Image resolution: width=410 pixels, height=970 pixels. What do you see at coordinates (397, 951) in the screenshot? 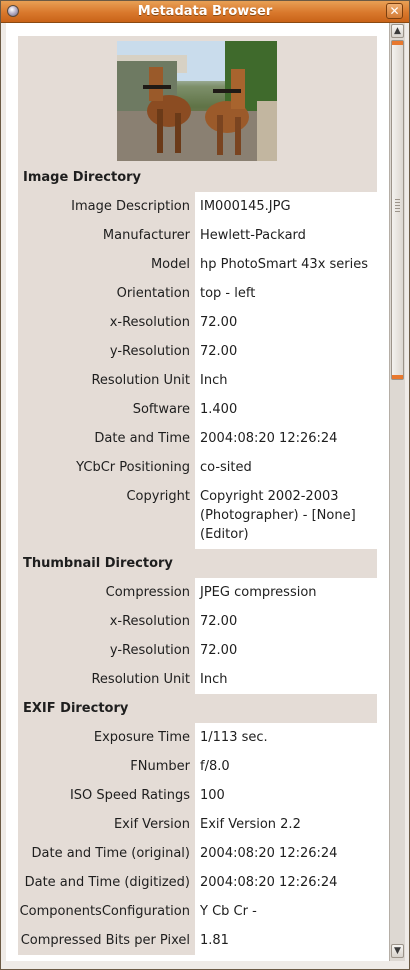
I see `scroll-down-arrow-icon: ▼` at bounding box center [397, 951].